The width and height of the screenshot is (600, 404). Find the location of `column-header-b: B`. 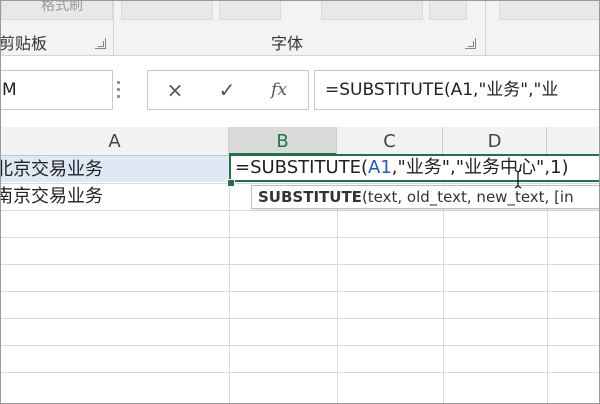

column-header-b: B is located at coordinates (283, 141).